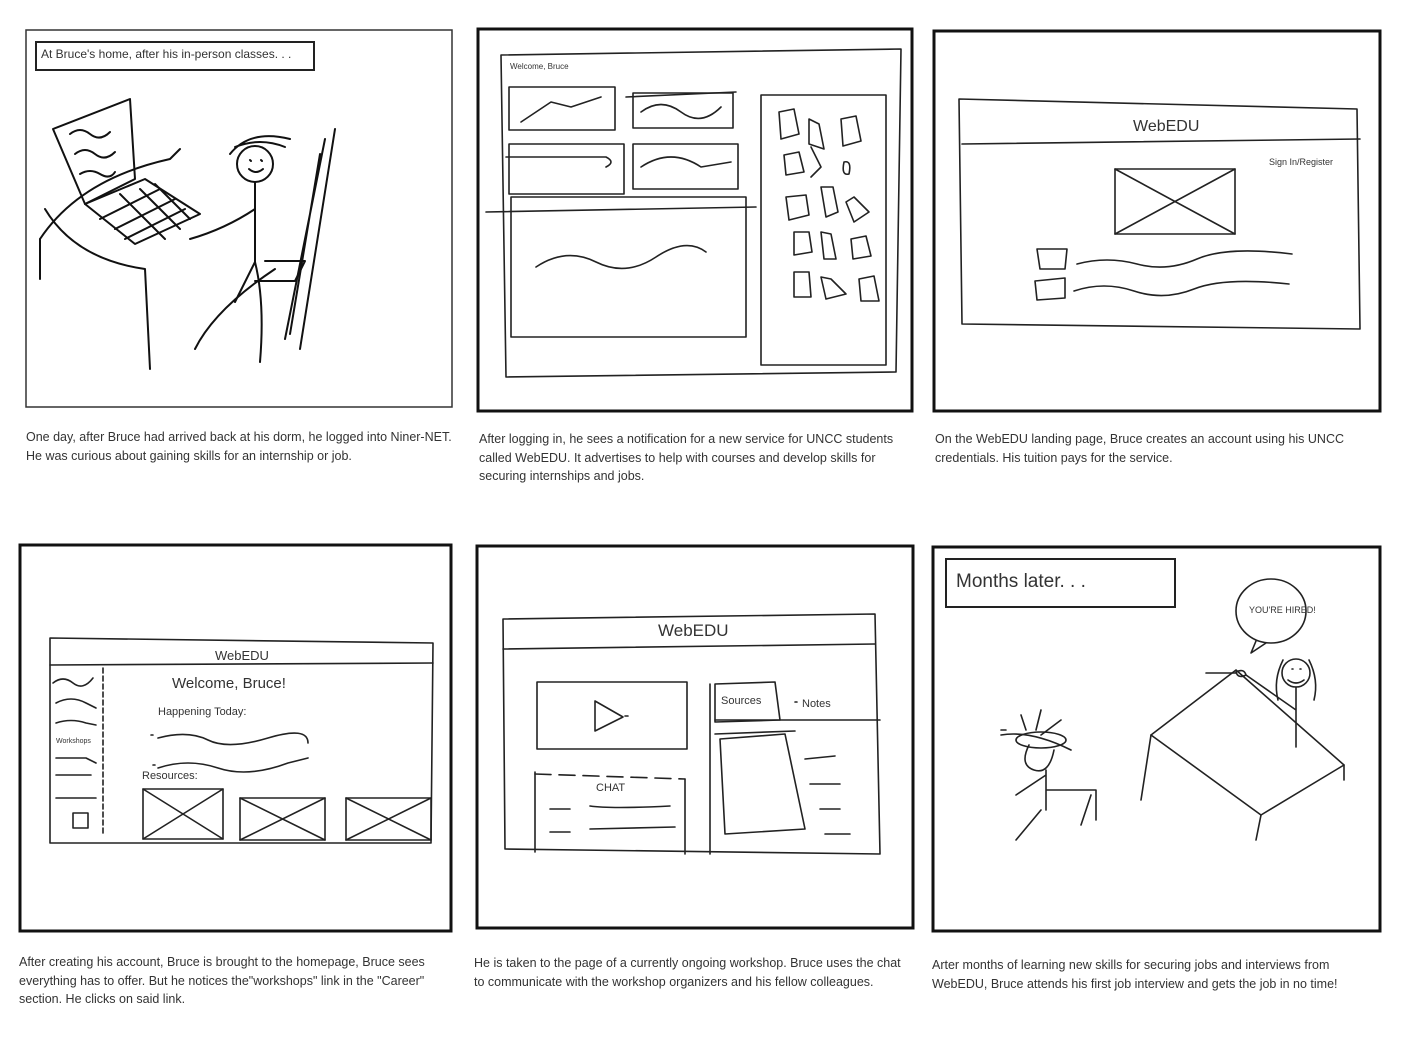  What do you see at coordinates (539, 66) in the screenshot?
I see `dashboard-welcome-label: Welcome, Bruce` at bounding box center [539, 66].